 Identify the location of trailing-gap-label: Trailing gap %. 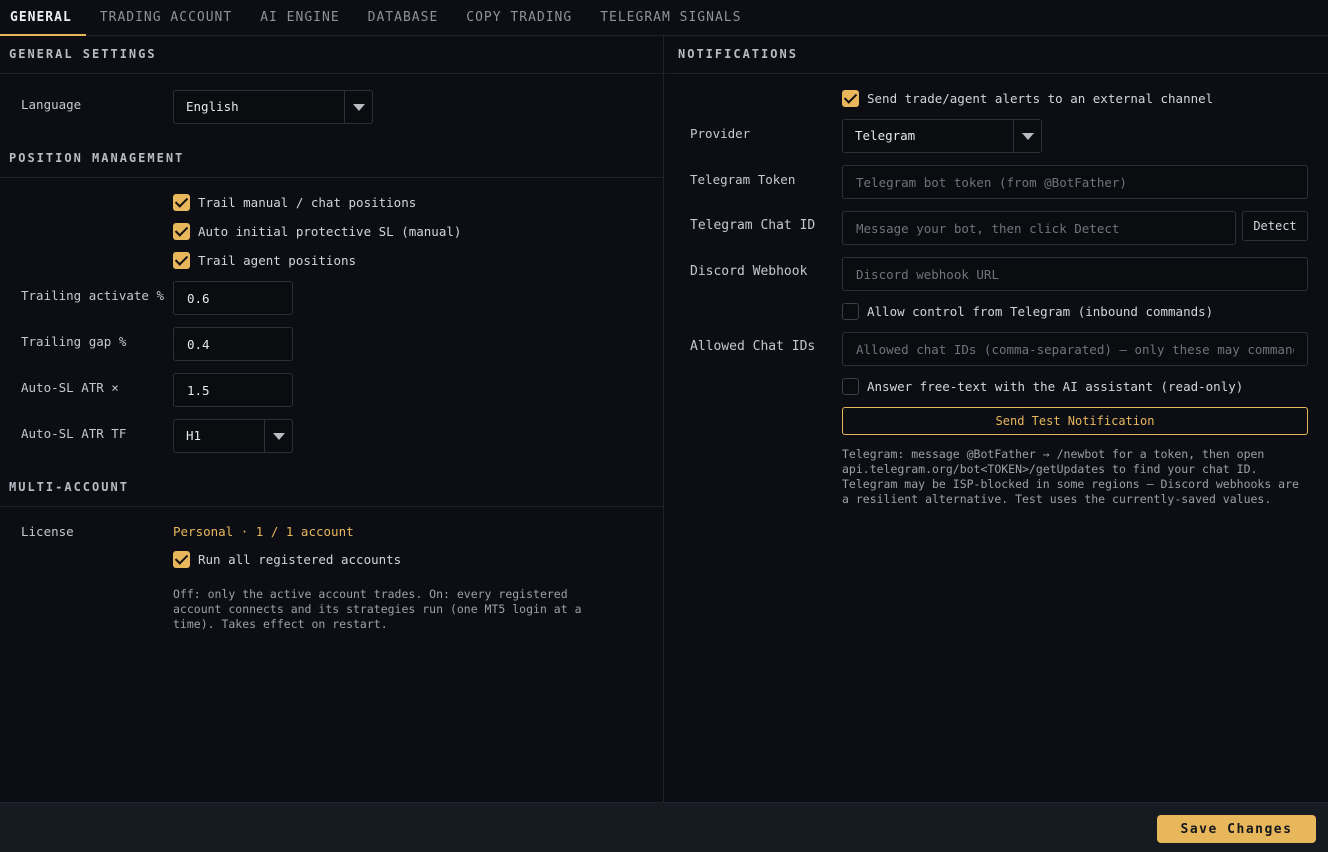
(74, 341).